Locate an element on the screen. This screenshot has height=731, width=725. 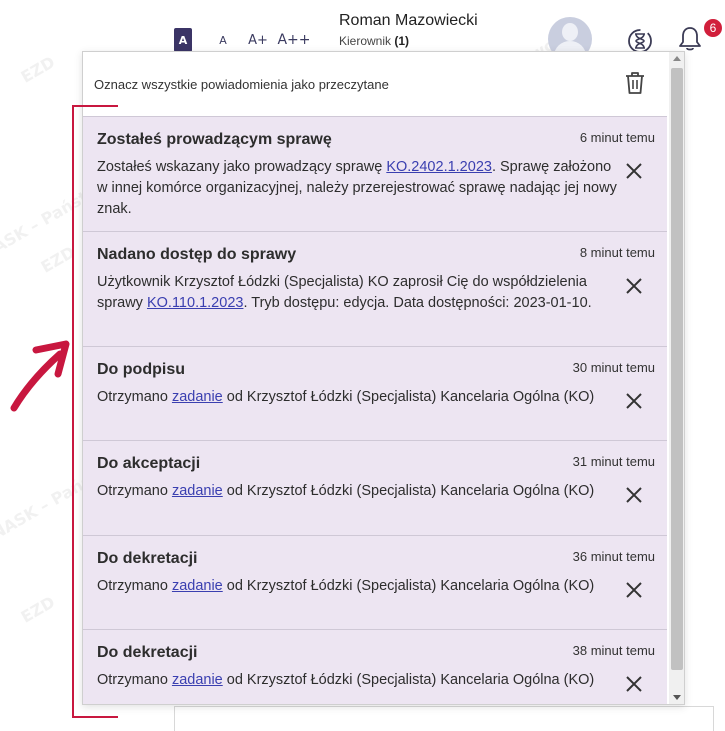
user-role-label: Kierownik is located at coordinates (365, 41).